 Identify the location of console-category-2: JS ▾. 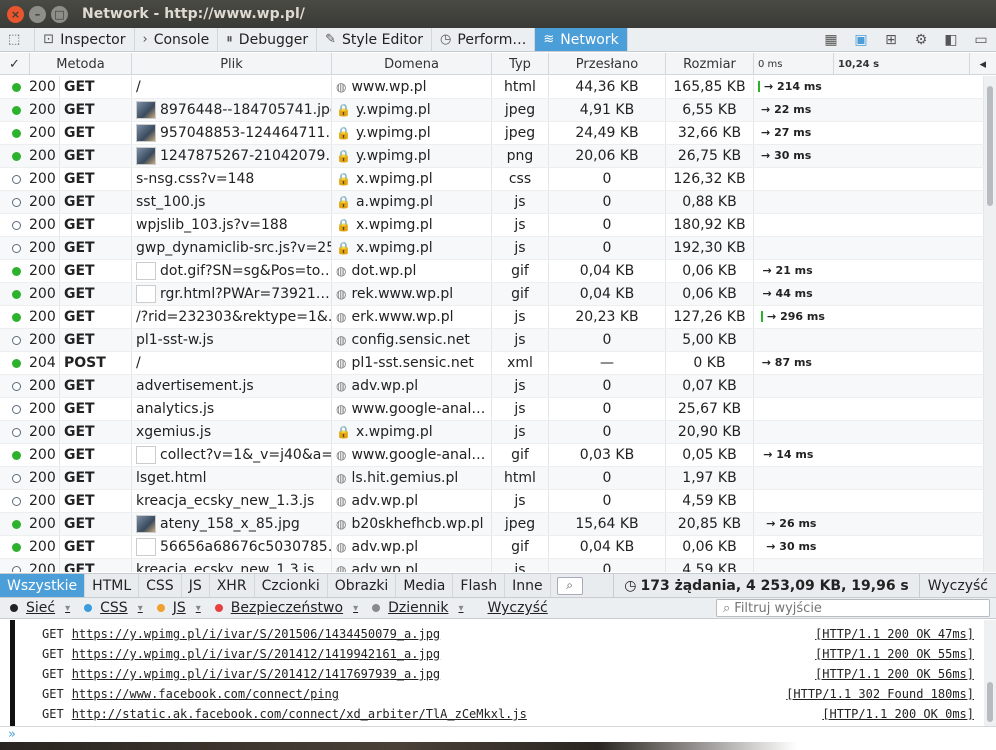
(179, 608).